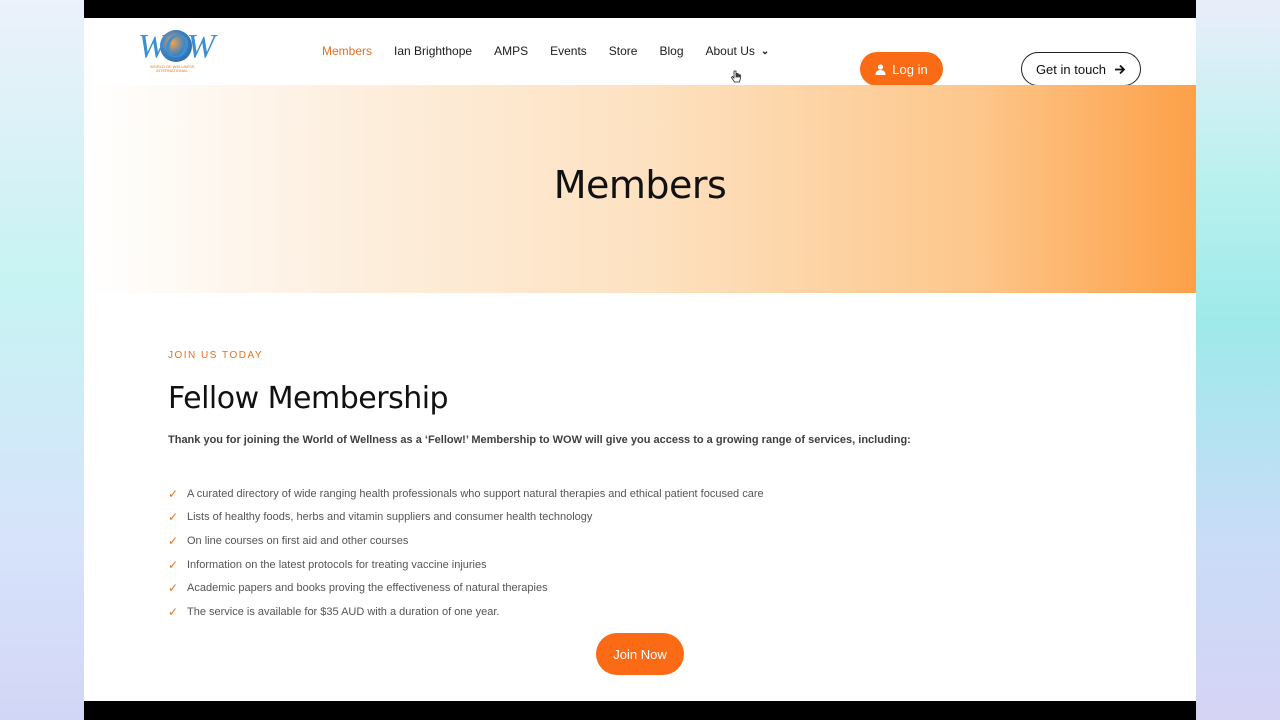 The height and width of the screenshot is (720, 1280). I want to click on nav-item-ian-brighthope: Ian Brighthope, so click(433, 51).